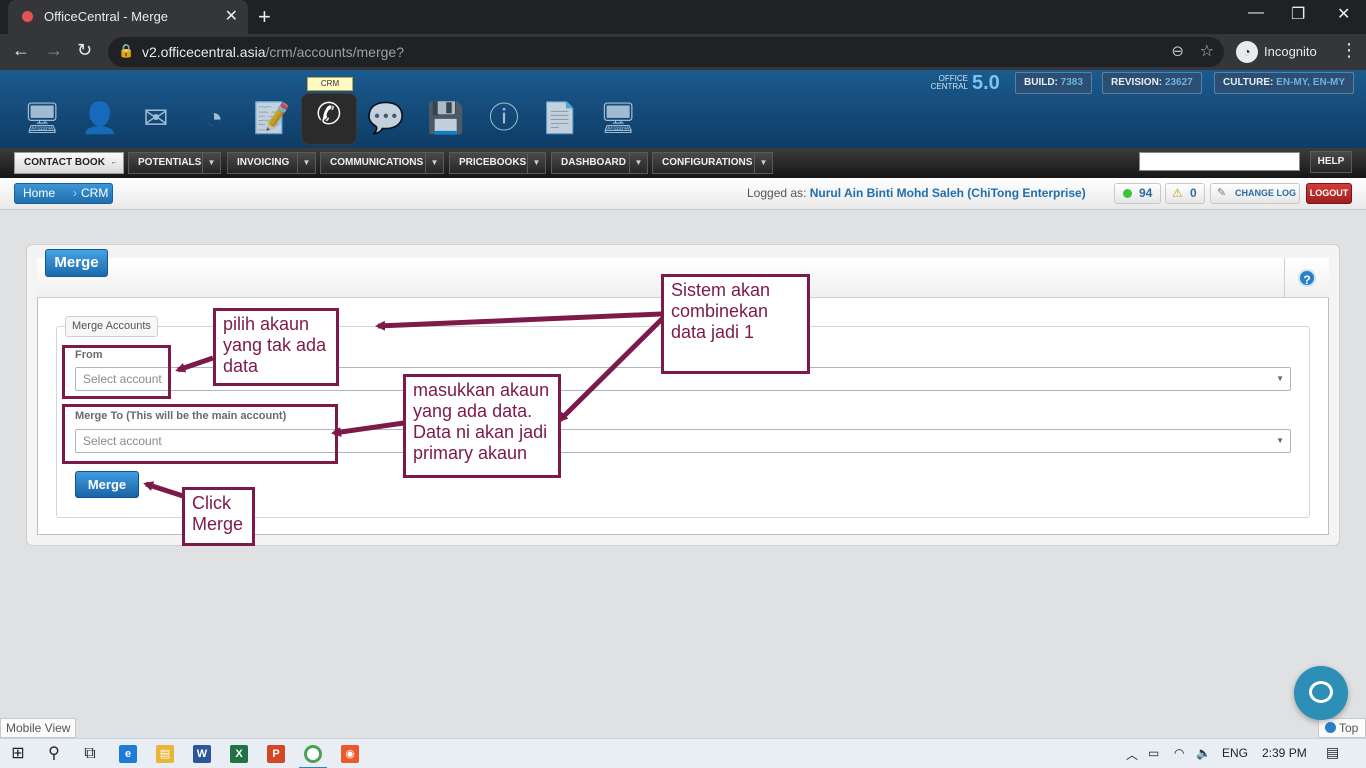 This screenshot has height=768, width=1366. What do you see at coordinates (1153, 753) in the screenshot?
I see `battery-icon: ▭` at bounding box center [1153, 753].